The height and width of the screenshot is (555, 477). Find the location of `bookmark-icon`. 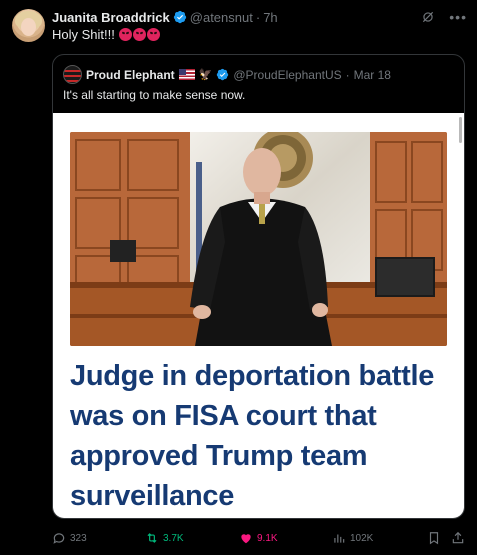

bookmark-icon is located at coordinates (434, 538).